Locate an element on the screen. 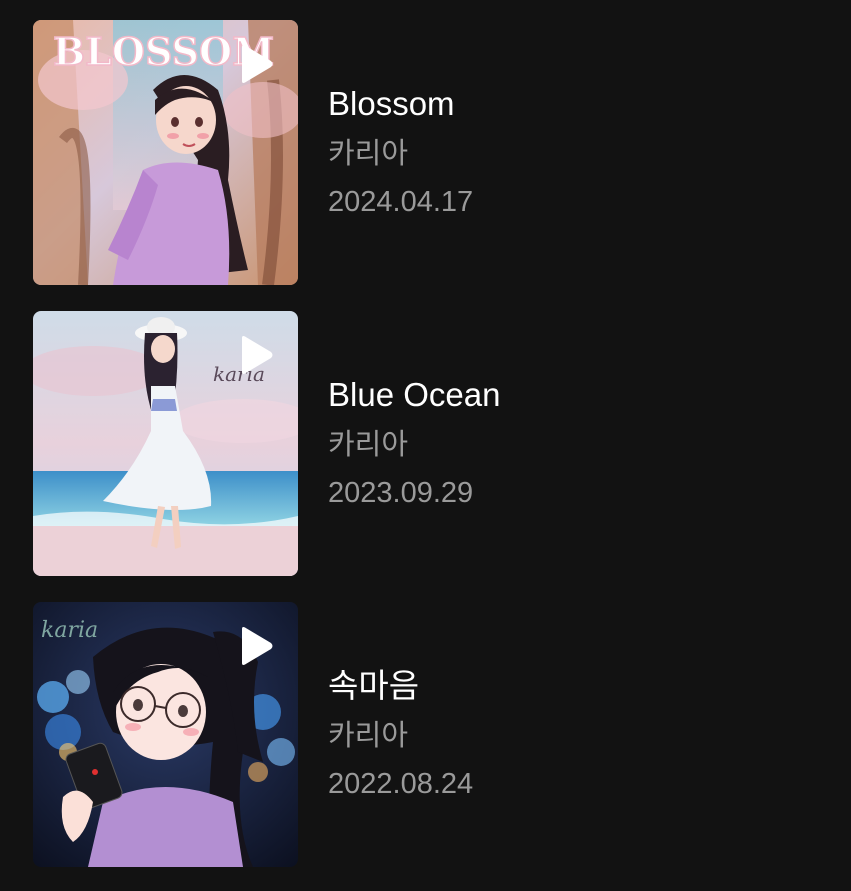  album-release-date: 2023.09.29 is located at coordinates (401, 493).